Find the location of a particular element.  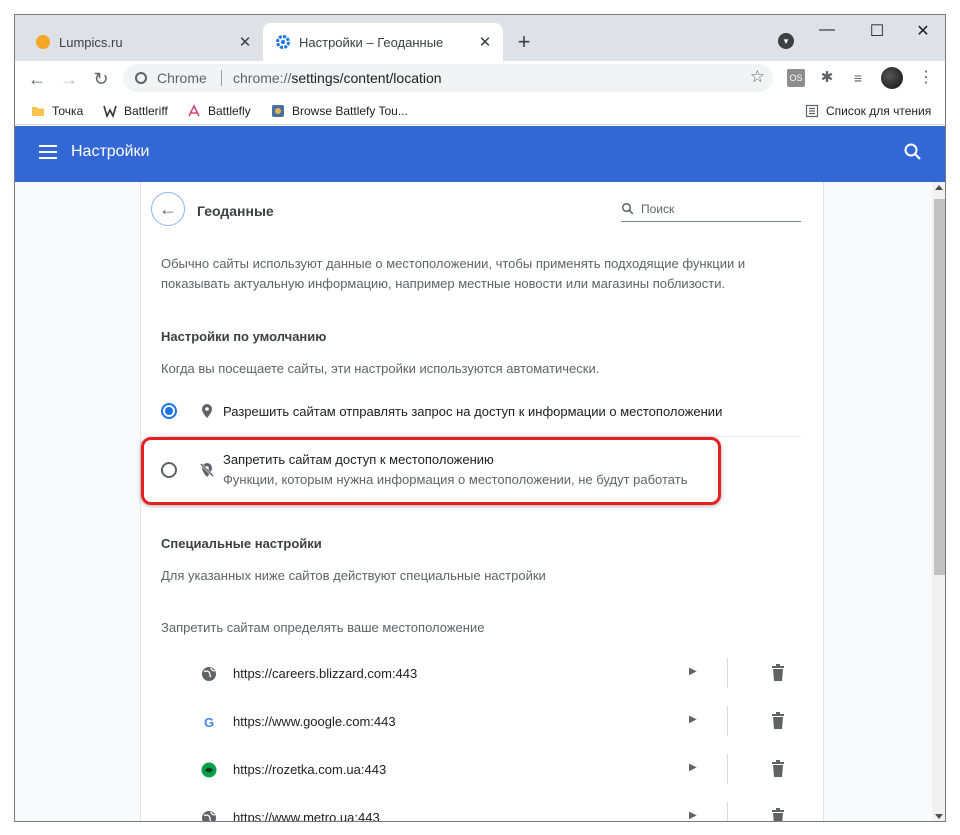

folder-icon is located at coordinates (38, 111).